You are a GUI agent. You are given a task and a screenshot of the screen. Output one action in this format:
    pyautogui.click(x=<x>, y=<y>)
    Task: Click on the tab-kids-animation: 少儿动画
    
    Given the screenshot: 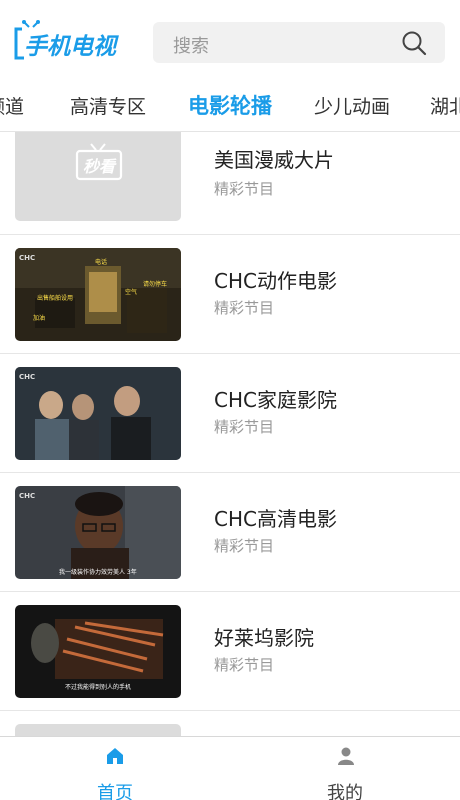 What is the action you would take?
    pyautogui.click(x=352, y=105)
    